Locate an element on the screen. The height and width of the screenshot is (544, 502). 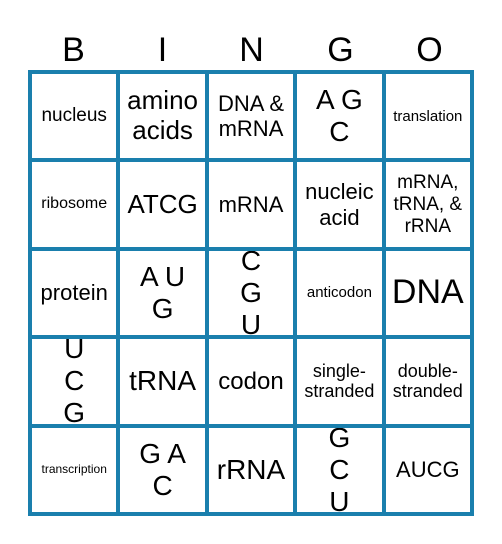
cell-label: transcription is located at coordinates (74, 468).